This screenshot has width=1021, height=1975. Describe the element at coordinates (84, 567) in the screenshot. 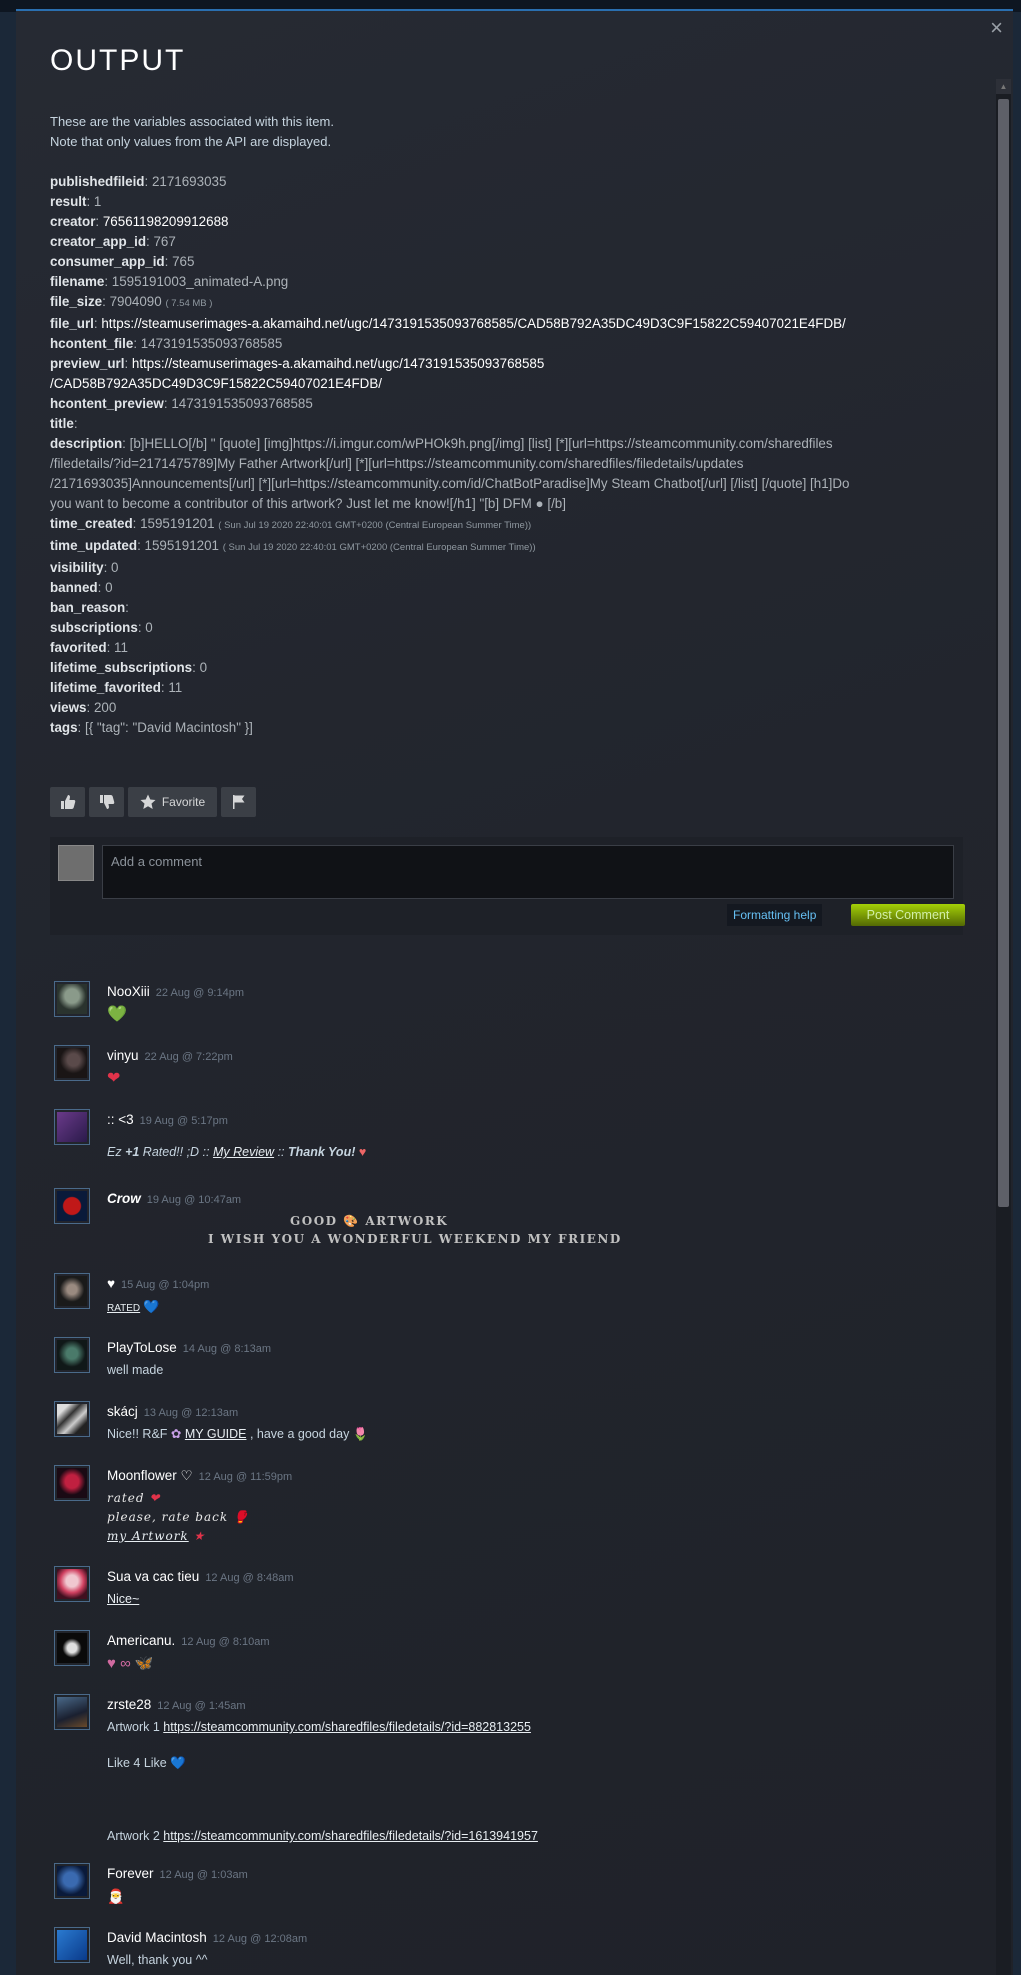

I see `var-visibility: visibility: 0` at that location.